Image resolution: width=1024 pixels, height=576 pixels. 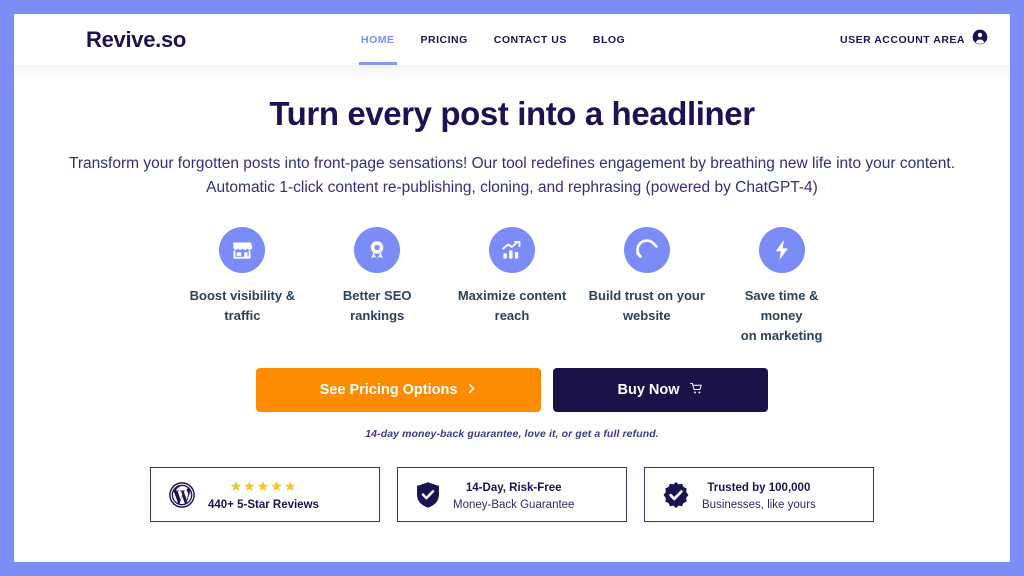 What do you see at coordinates (646, 286) in the screenshot?
I see `feature-item-build-trust: Build trust on your website` at bounding box center [646, 286].